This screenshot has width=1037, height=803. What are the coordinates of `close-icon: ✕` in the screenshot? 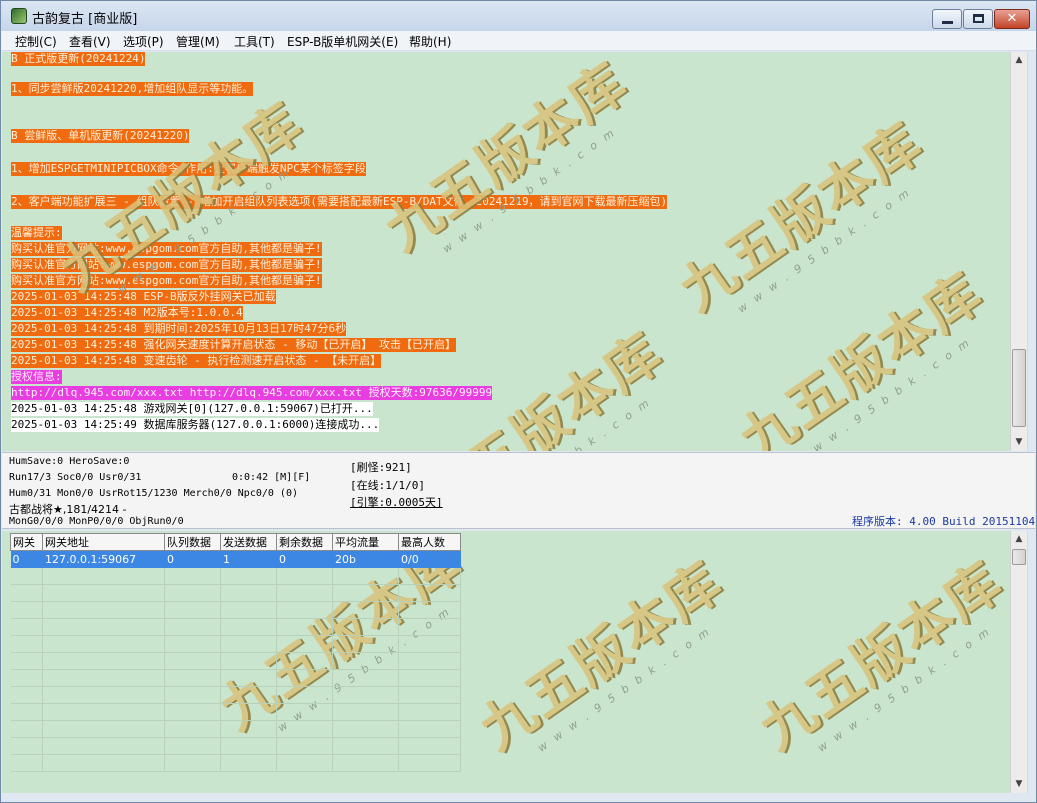 It's located at (1012, 18).